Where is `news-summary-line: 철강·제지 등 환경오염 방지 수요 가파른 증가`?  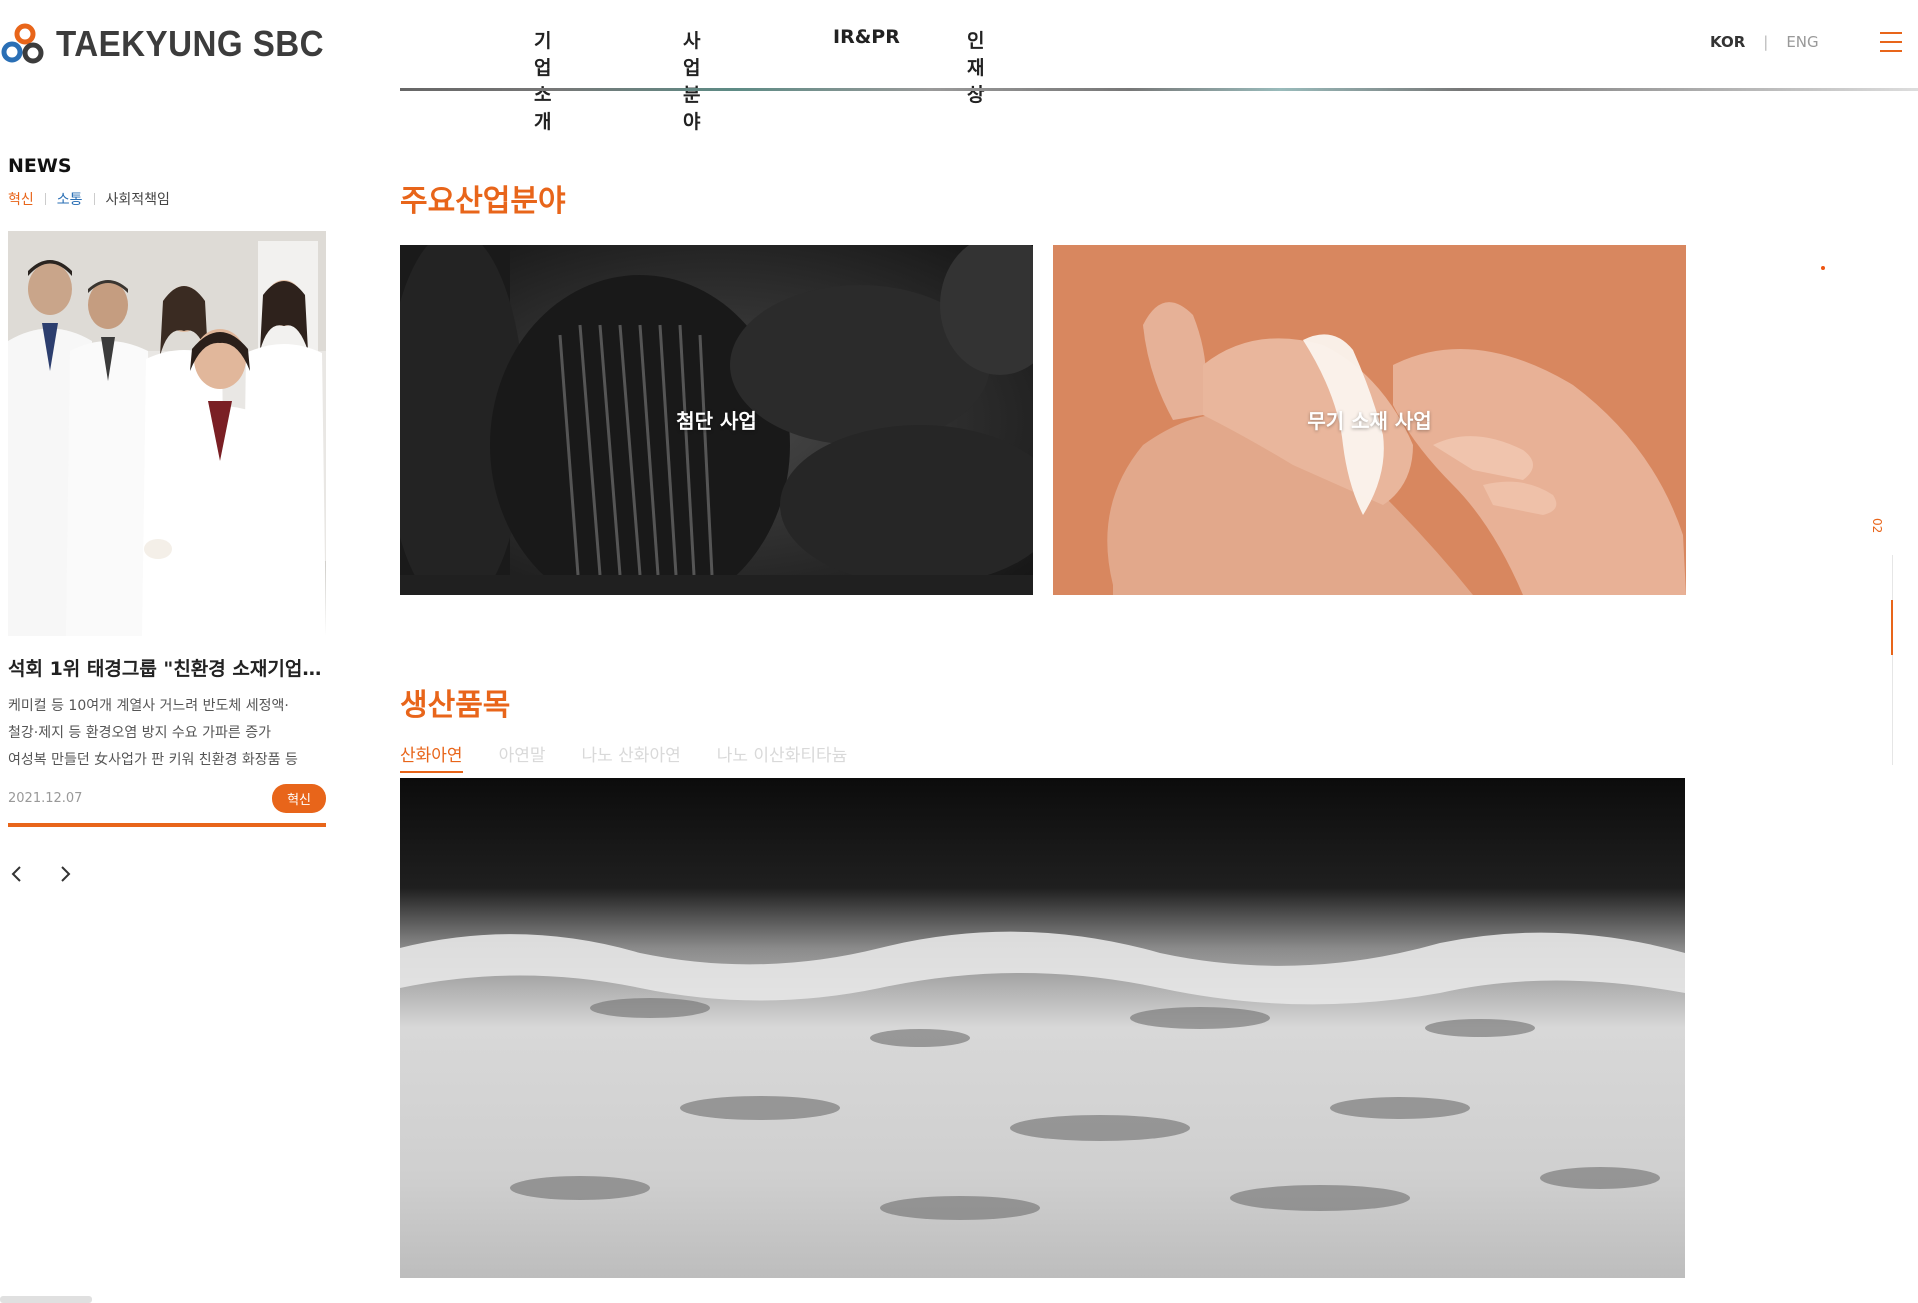
news-summary-line: 철강·제지 등 환경오염 방지 수요 가파른 증가 is located at coordinates (139, 733).